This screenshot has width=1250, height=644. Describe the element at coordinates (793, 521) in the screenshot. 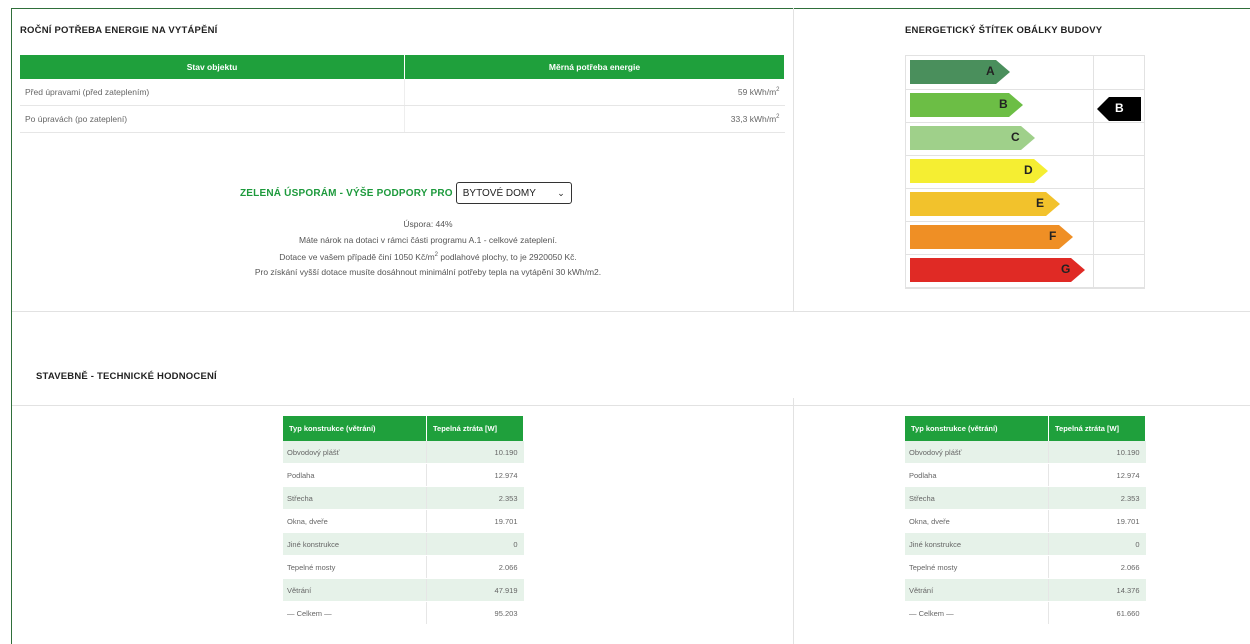

I see `divider-vertical-bottom` at that location.